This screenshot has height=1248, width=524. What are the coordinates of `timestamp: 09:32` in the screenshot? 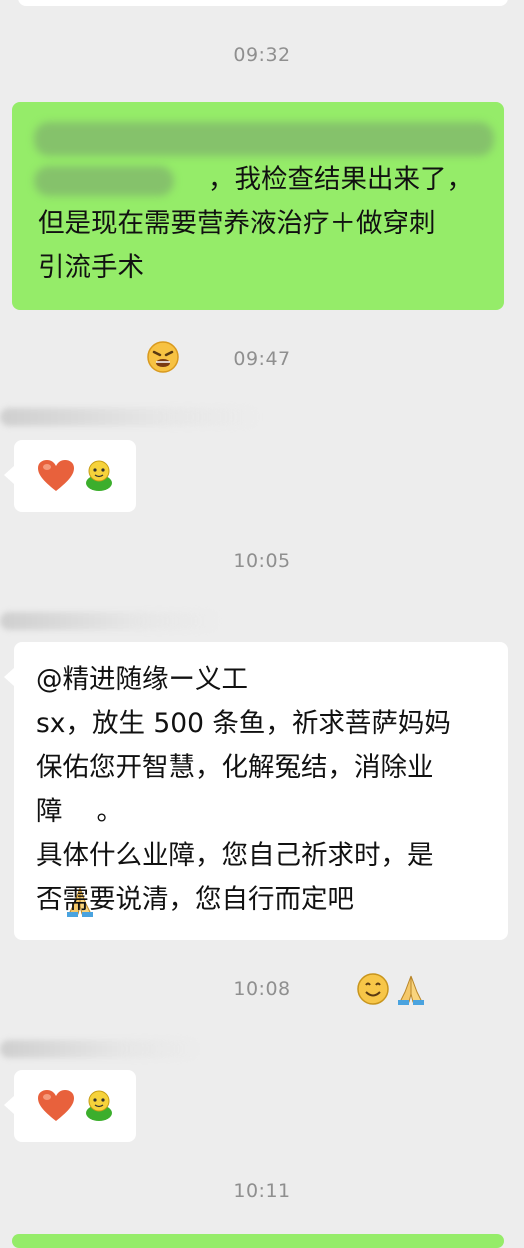 It's located at (262, 55).